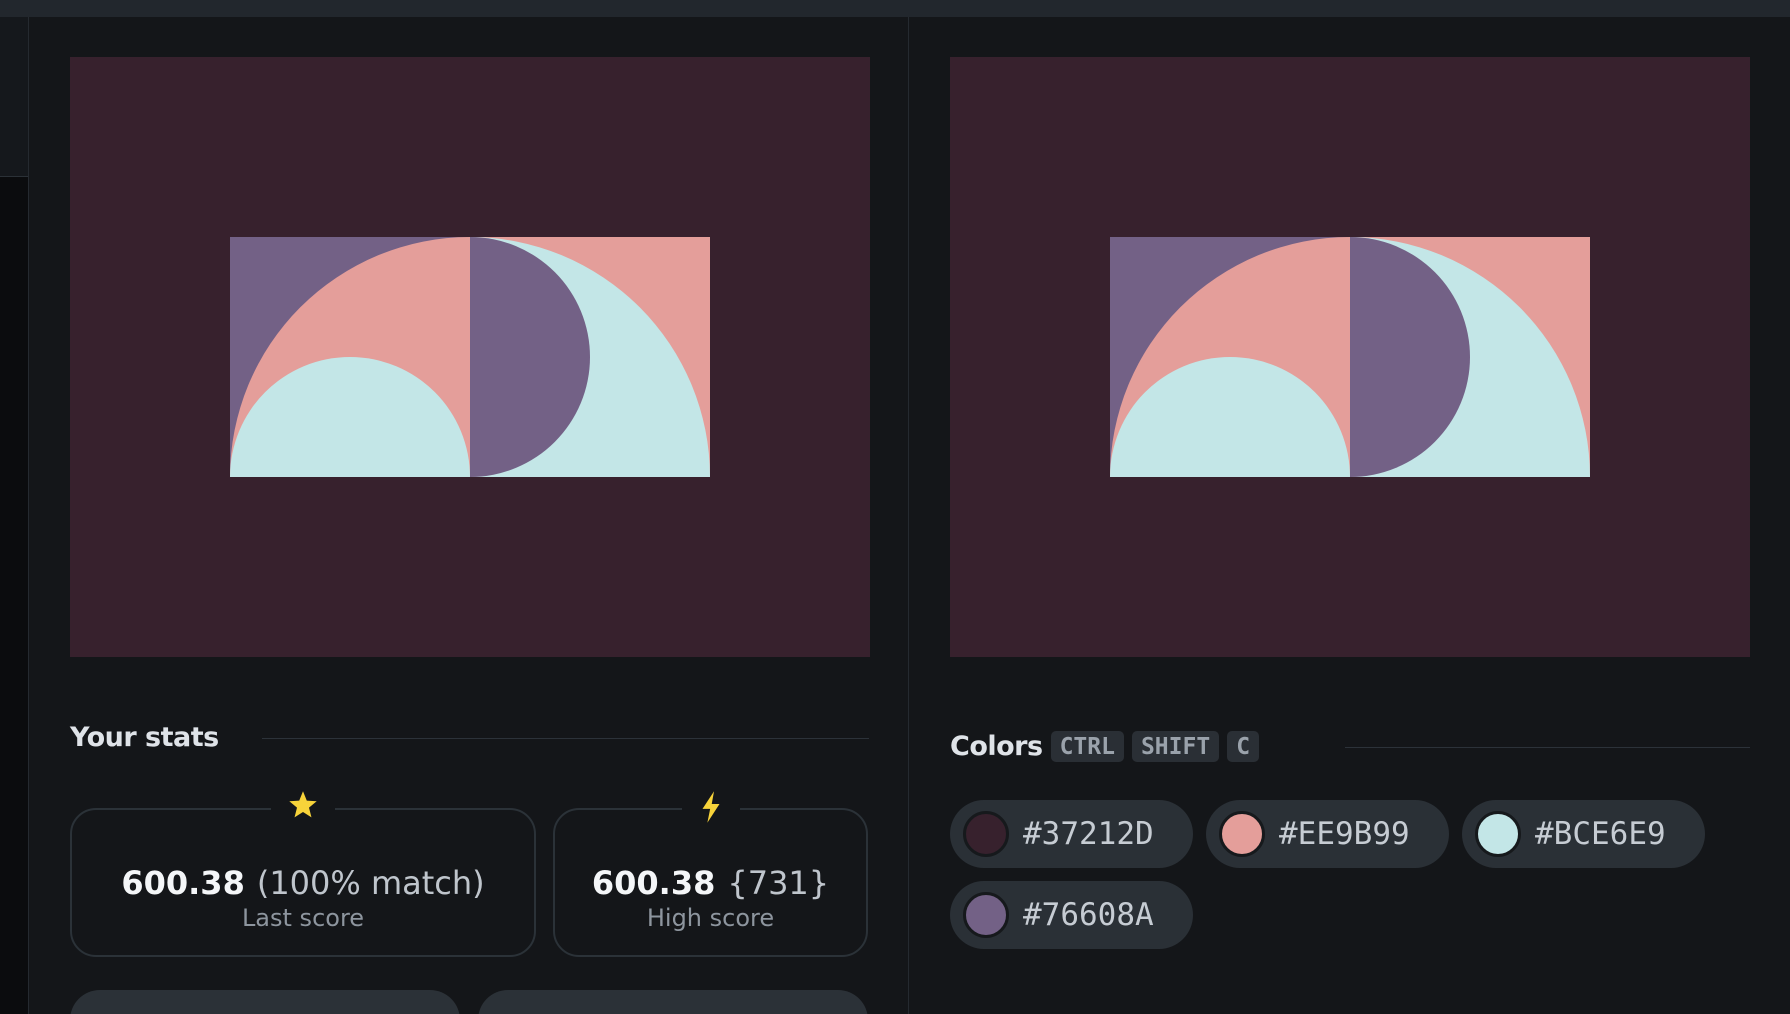  What do you see at coordinates (1175, 747) in the screenshot?
I see `shortcut-key-shift: SHIFT` at bounding box center [1175, 747].